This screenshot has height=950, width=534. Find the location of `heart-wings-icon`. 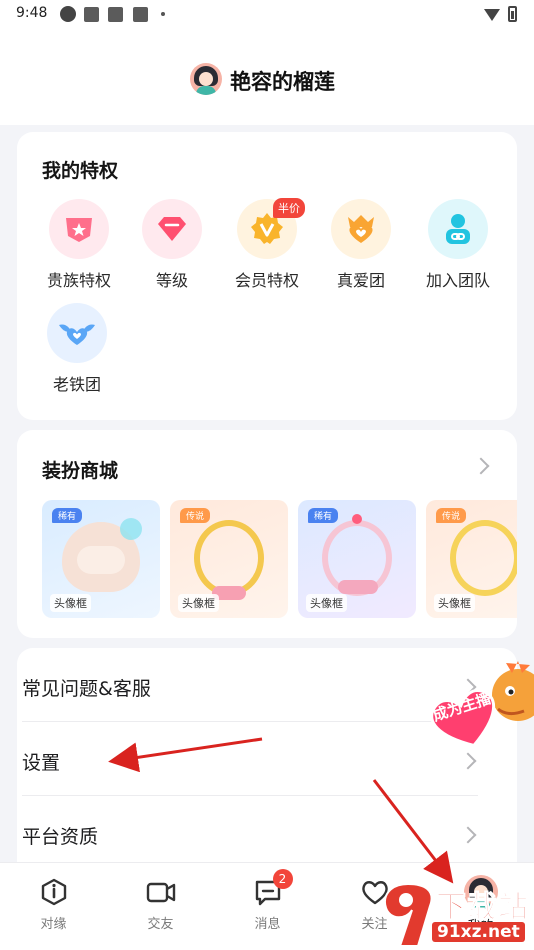

heart-wings-icon is located at coordinates (77, 333).